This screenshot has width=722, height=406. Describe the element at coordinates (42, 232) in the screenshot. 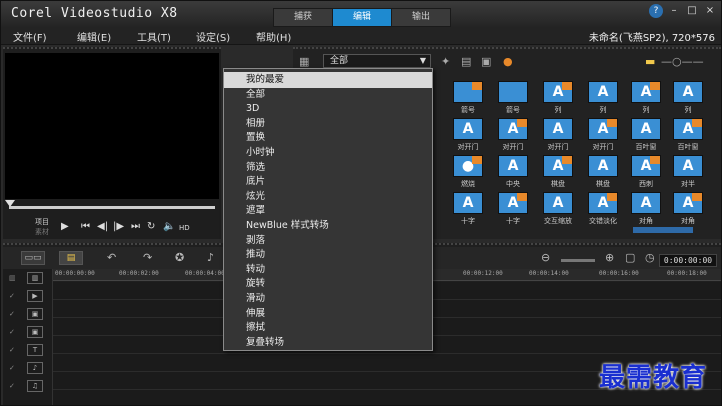

I see `clip-mode-label: 素材` at that location.